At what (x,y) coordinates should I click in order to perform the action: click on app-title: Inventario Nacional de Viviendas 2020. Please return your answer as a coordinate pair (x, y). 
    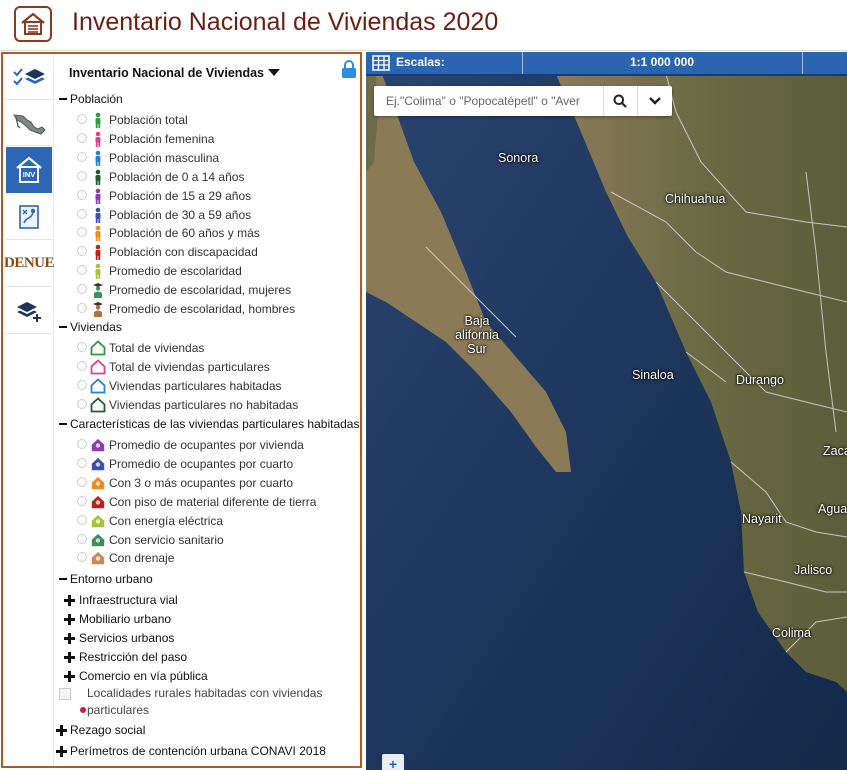
    Looking at the image, I should click on (285, 22).